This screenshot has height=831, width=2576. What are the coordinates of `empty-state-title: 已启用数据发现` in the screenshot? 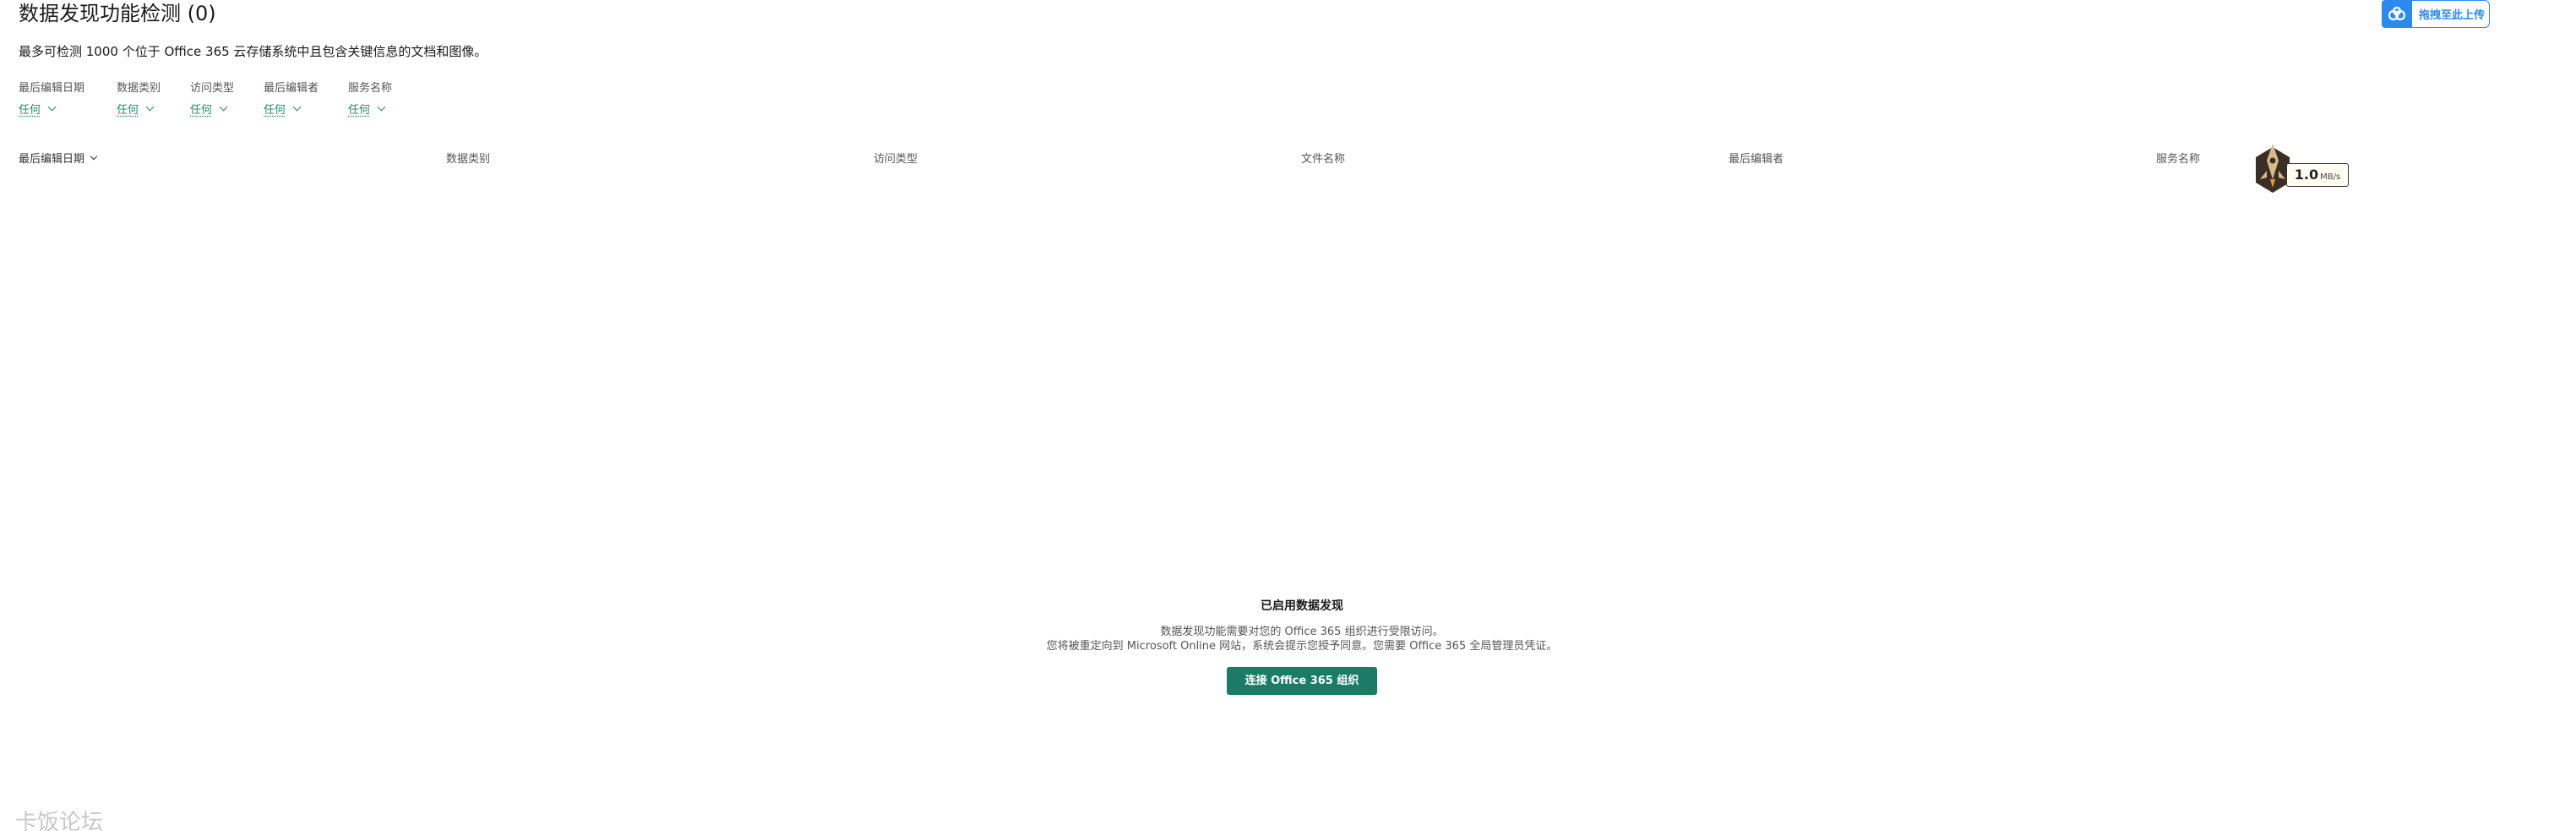 It's located at (1302, 606).